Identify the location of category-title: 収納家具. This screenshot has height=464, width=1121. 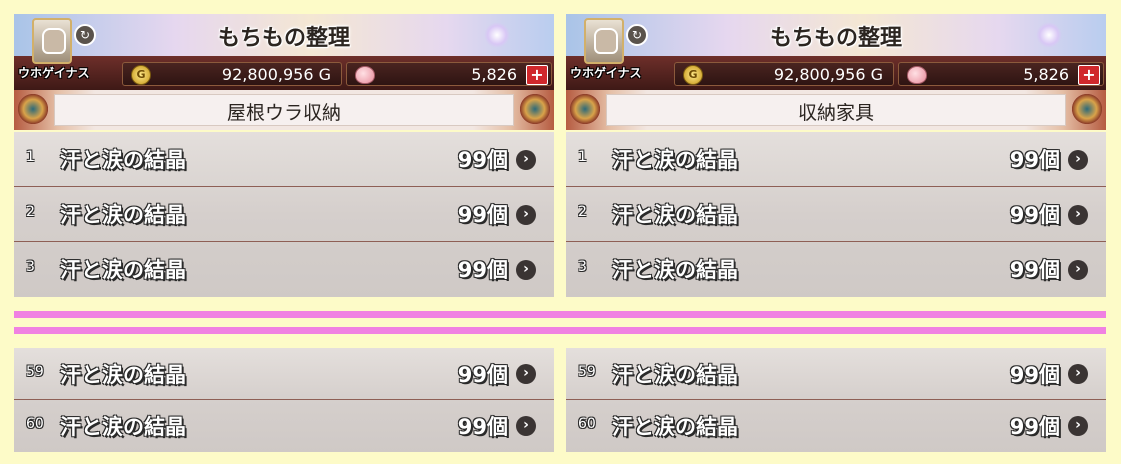
(835, 113).